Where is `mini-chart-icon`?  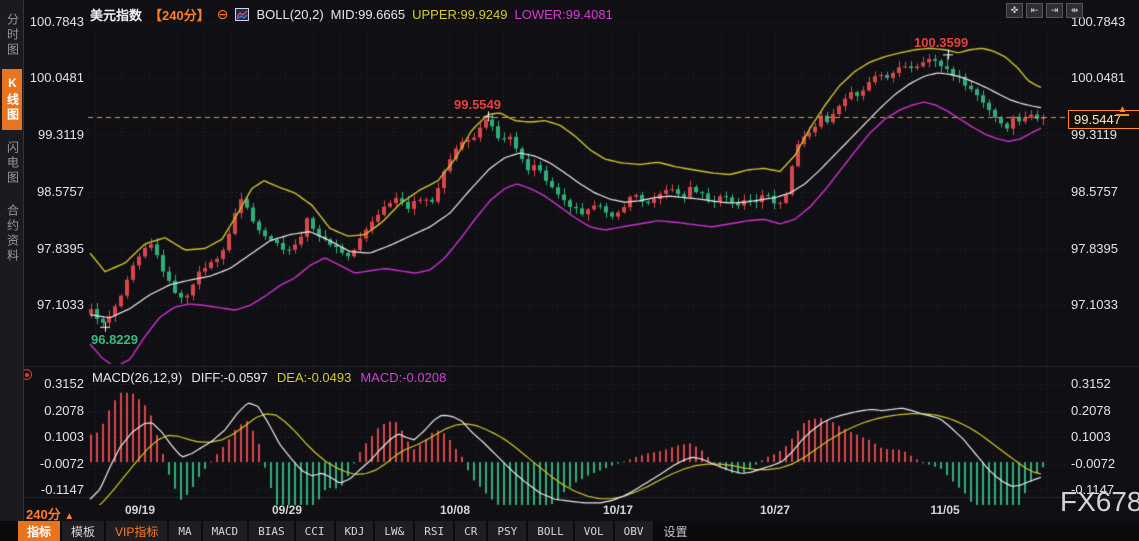
mini-chart-icon is located at coordinates (242, 14).